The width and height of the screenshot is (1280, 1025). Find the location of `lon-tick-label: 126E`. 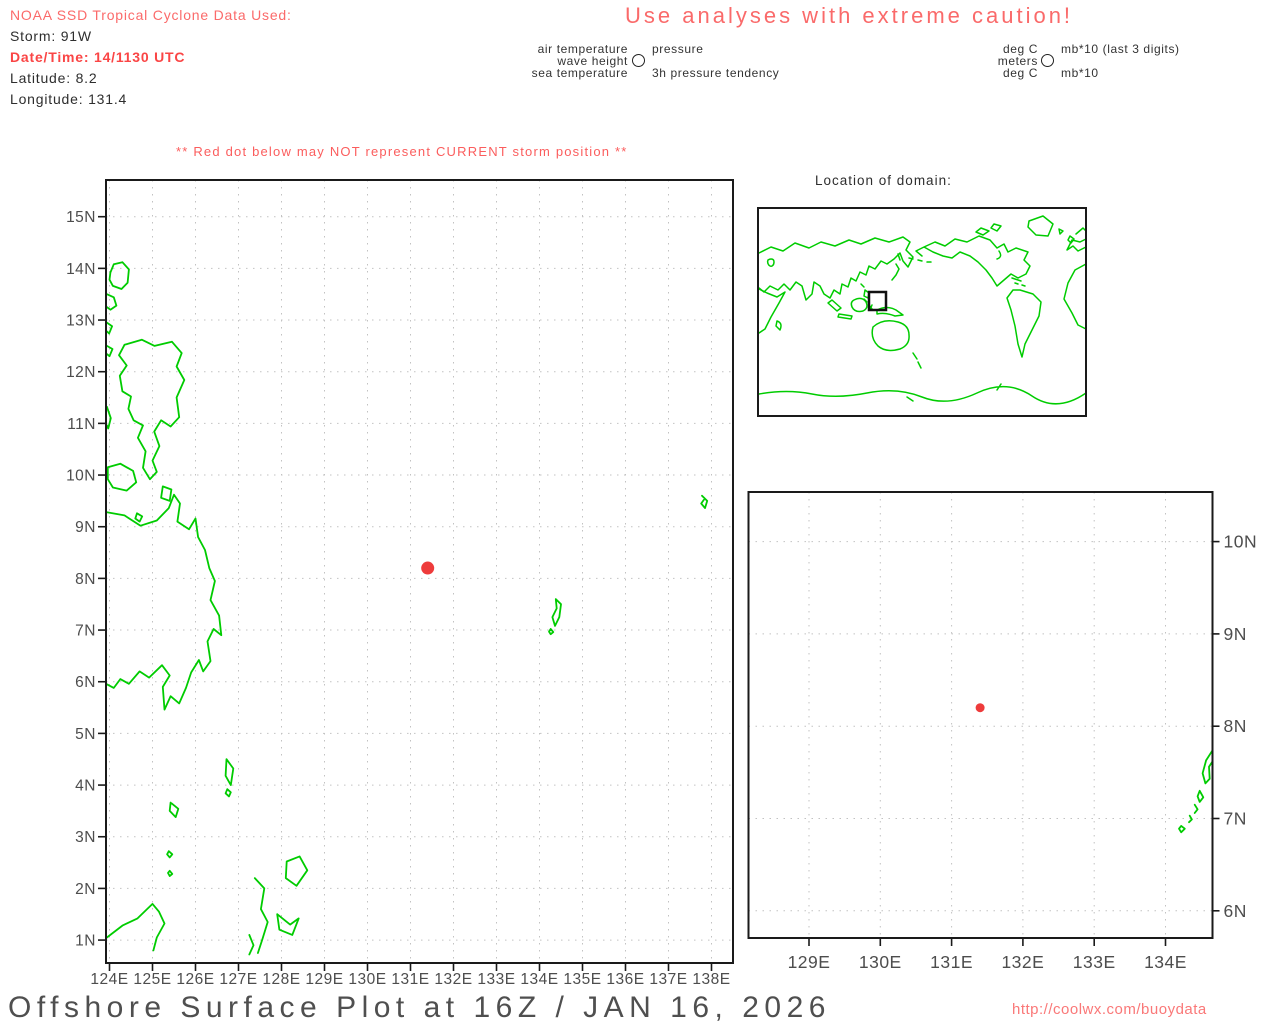

lon-tick-label: 126E is located at coordinates (195, 979).